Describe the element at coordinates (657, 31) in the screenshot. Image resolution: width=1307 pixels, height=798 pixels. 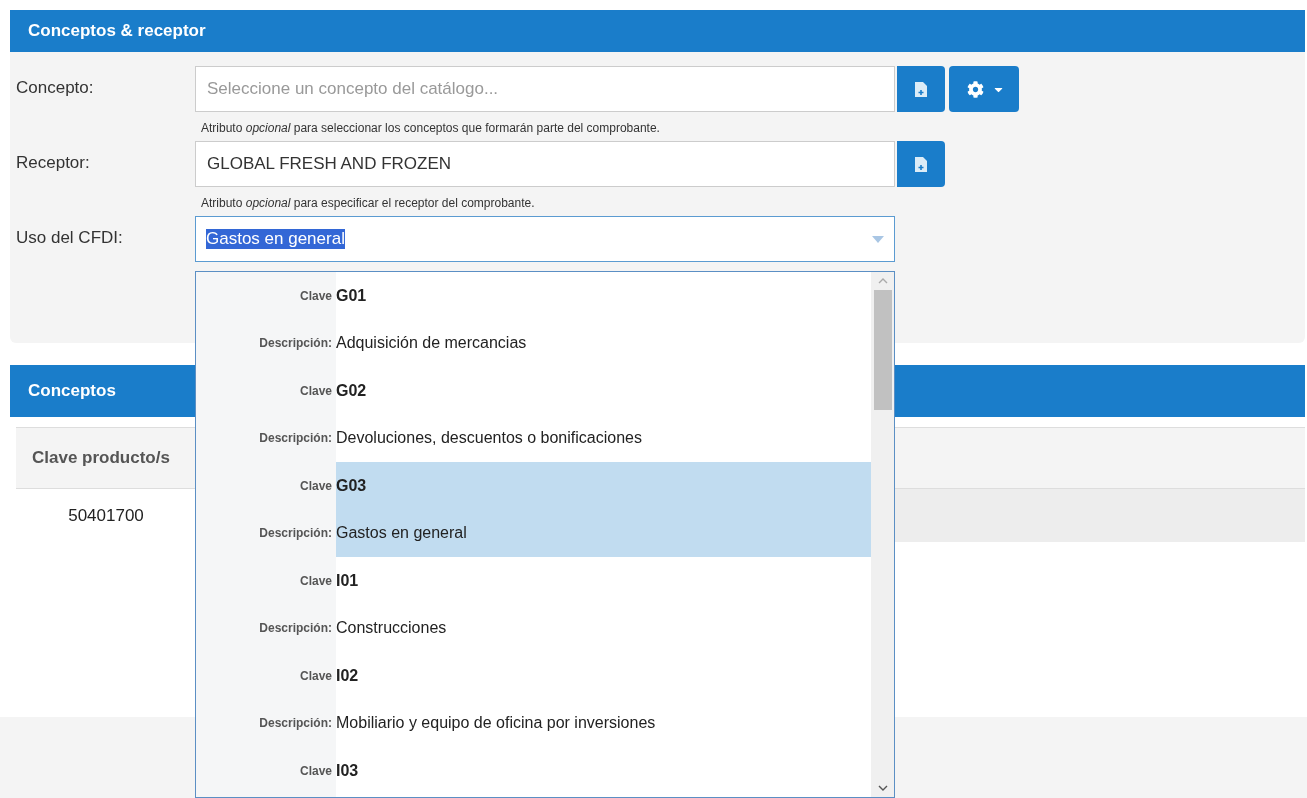
I see `panel-title: Conceptos & receptor` at that location.